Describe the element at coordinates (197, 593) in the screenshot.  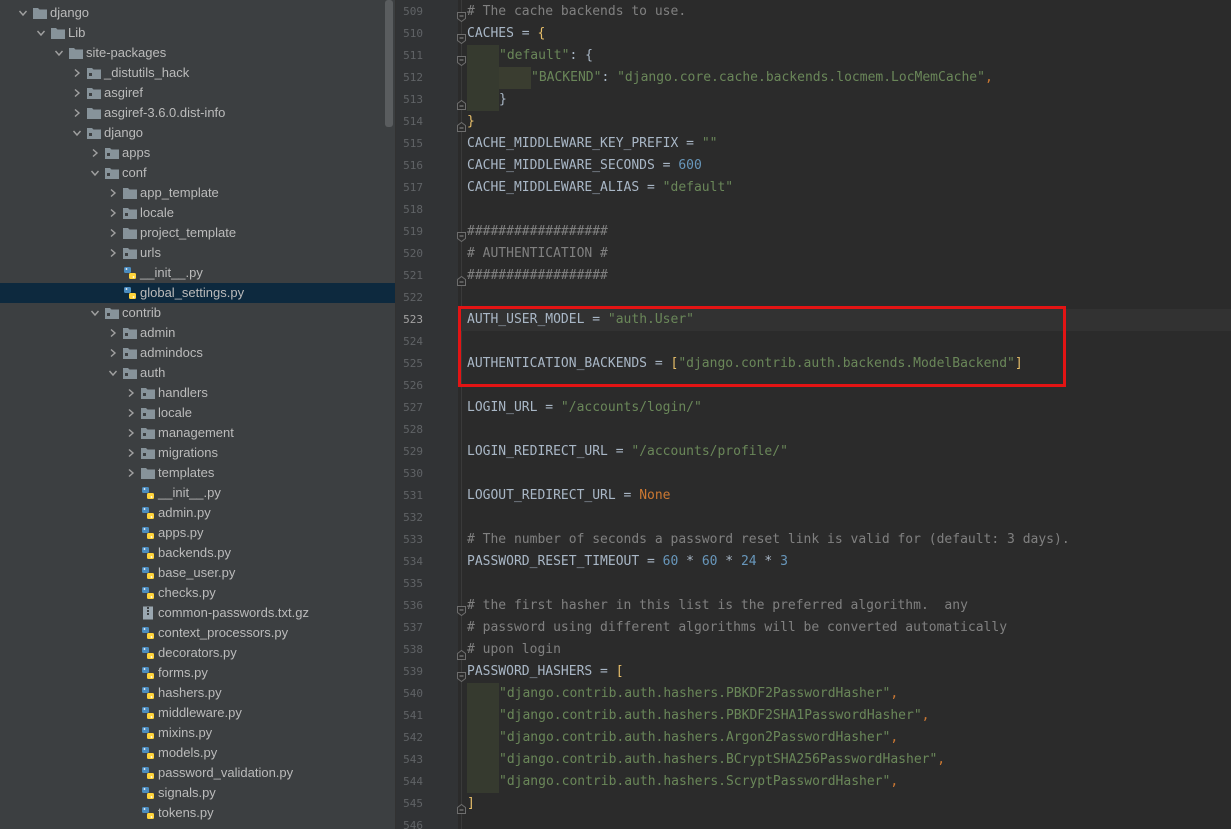
I see `tree-item: checks.py` at that location.